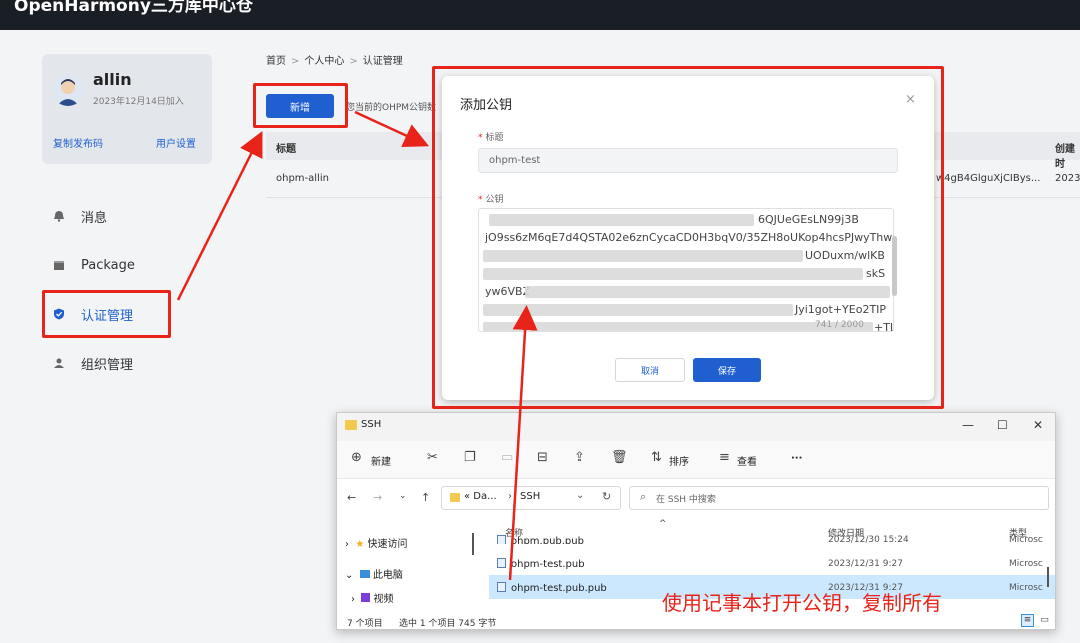 Image resolution: width=1080 pixels, height=643 pixels. I want to click on arrow-to-add-button, so click(219, 216).